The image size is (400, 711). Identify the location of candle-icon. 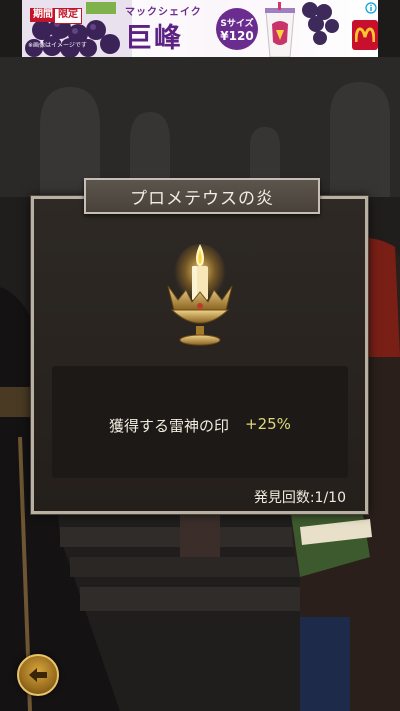
(200, 295).